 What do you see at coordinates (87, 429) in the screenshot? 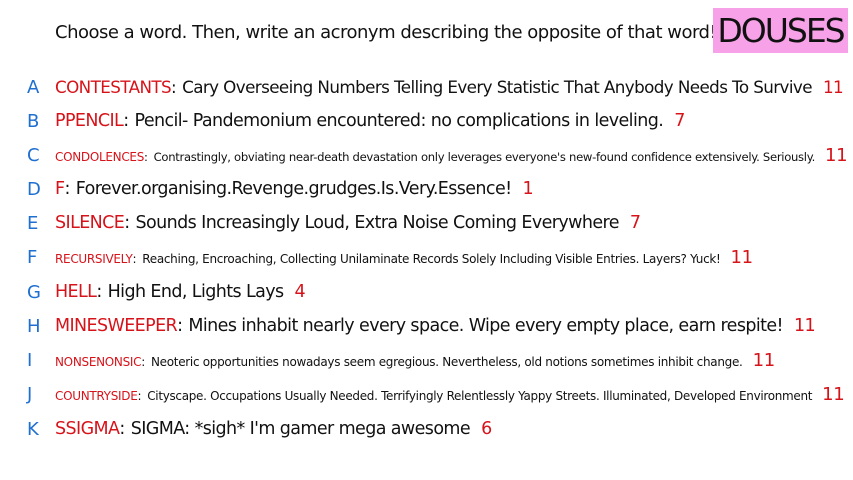
I see `entry-word: SSIGMA` at bounding box center [87, 429].